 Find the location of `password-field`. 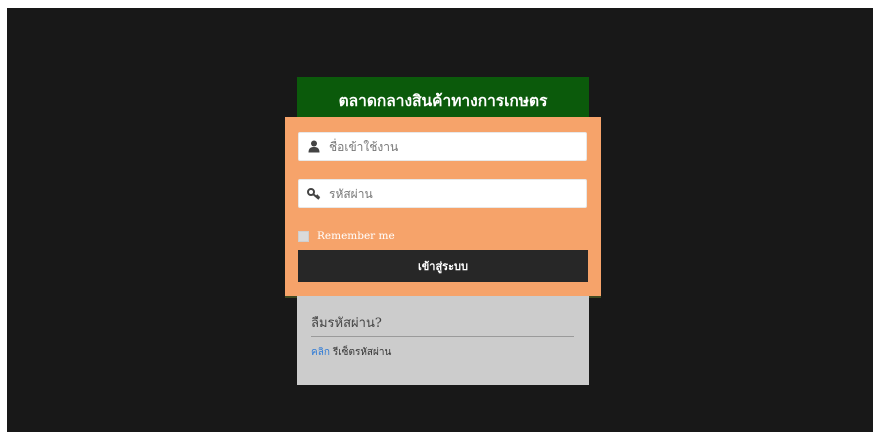

password-field is located at coordinates (442, 193).